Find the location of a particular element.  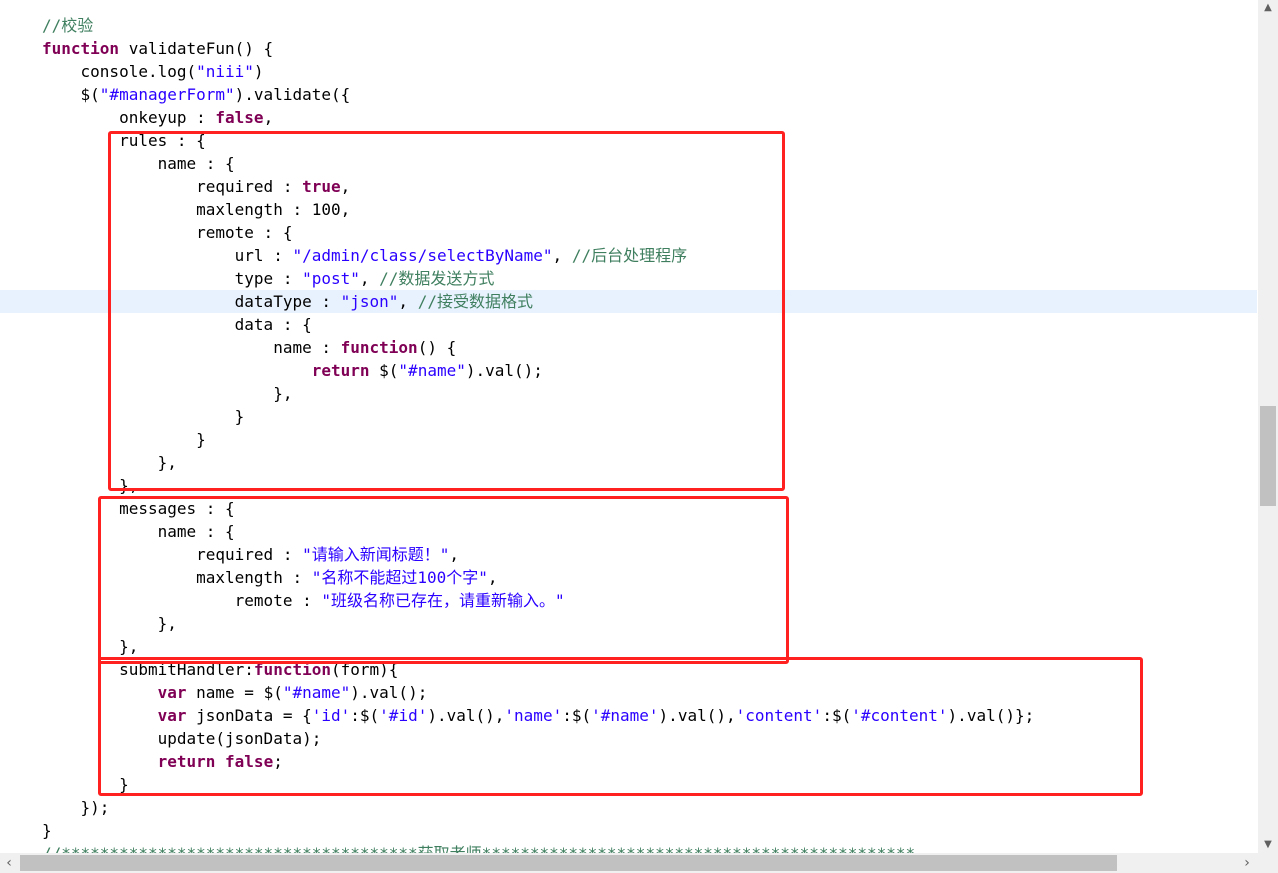

code-line: required : true, is located at coordinates (649, 186).